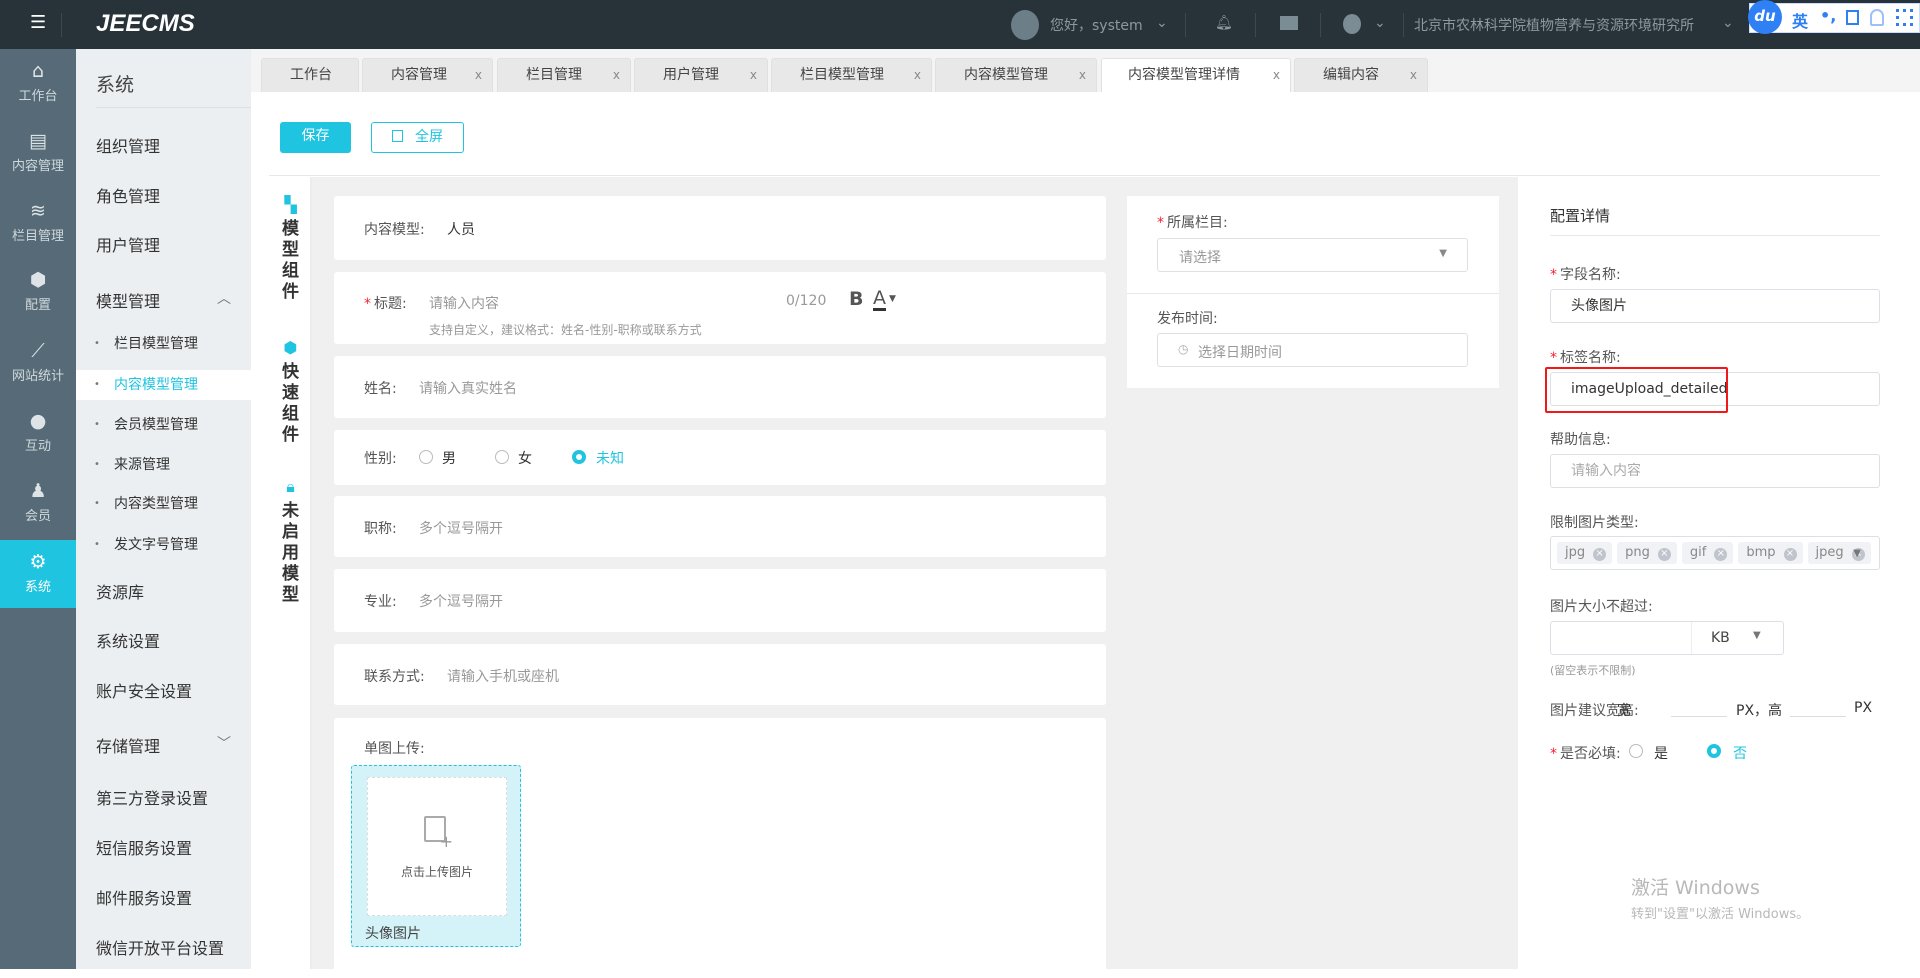  I want to click on width-input, so click(1699, 716).